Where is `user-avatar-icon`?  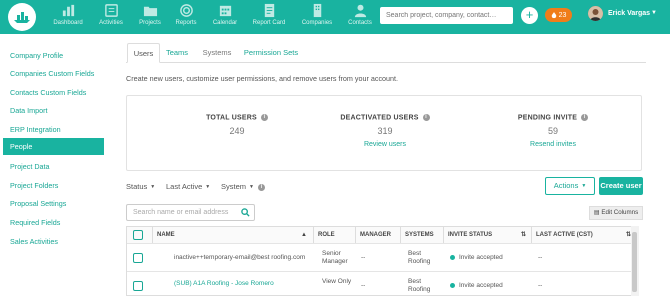
user-avatar-icon is located at coordinates (595, 13).